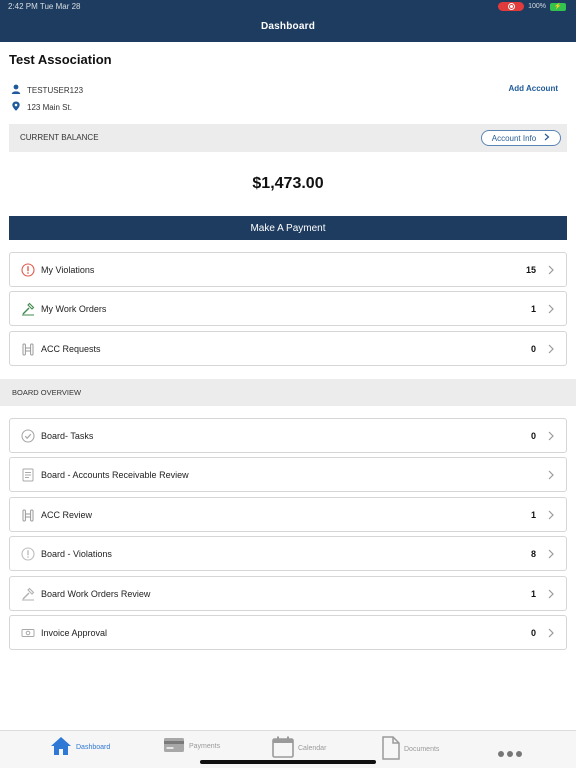 This screenshot has height=768, width=576. I want to click on make-payment-button: Make A Payment, so click(288, 228).